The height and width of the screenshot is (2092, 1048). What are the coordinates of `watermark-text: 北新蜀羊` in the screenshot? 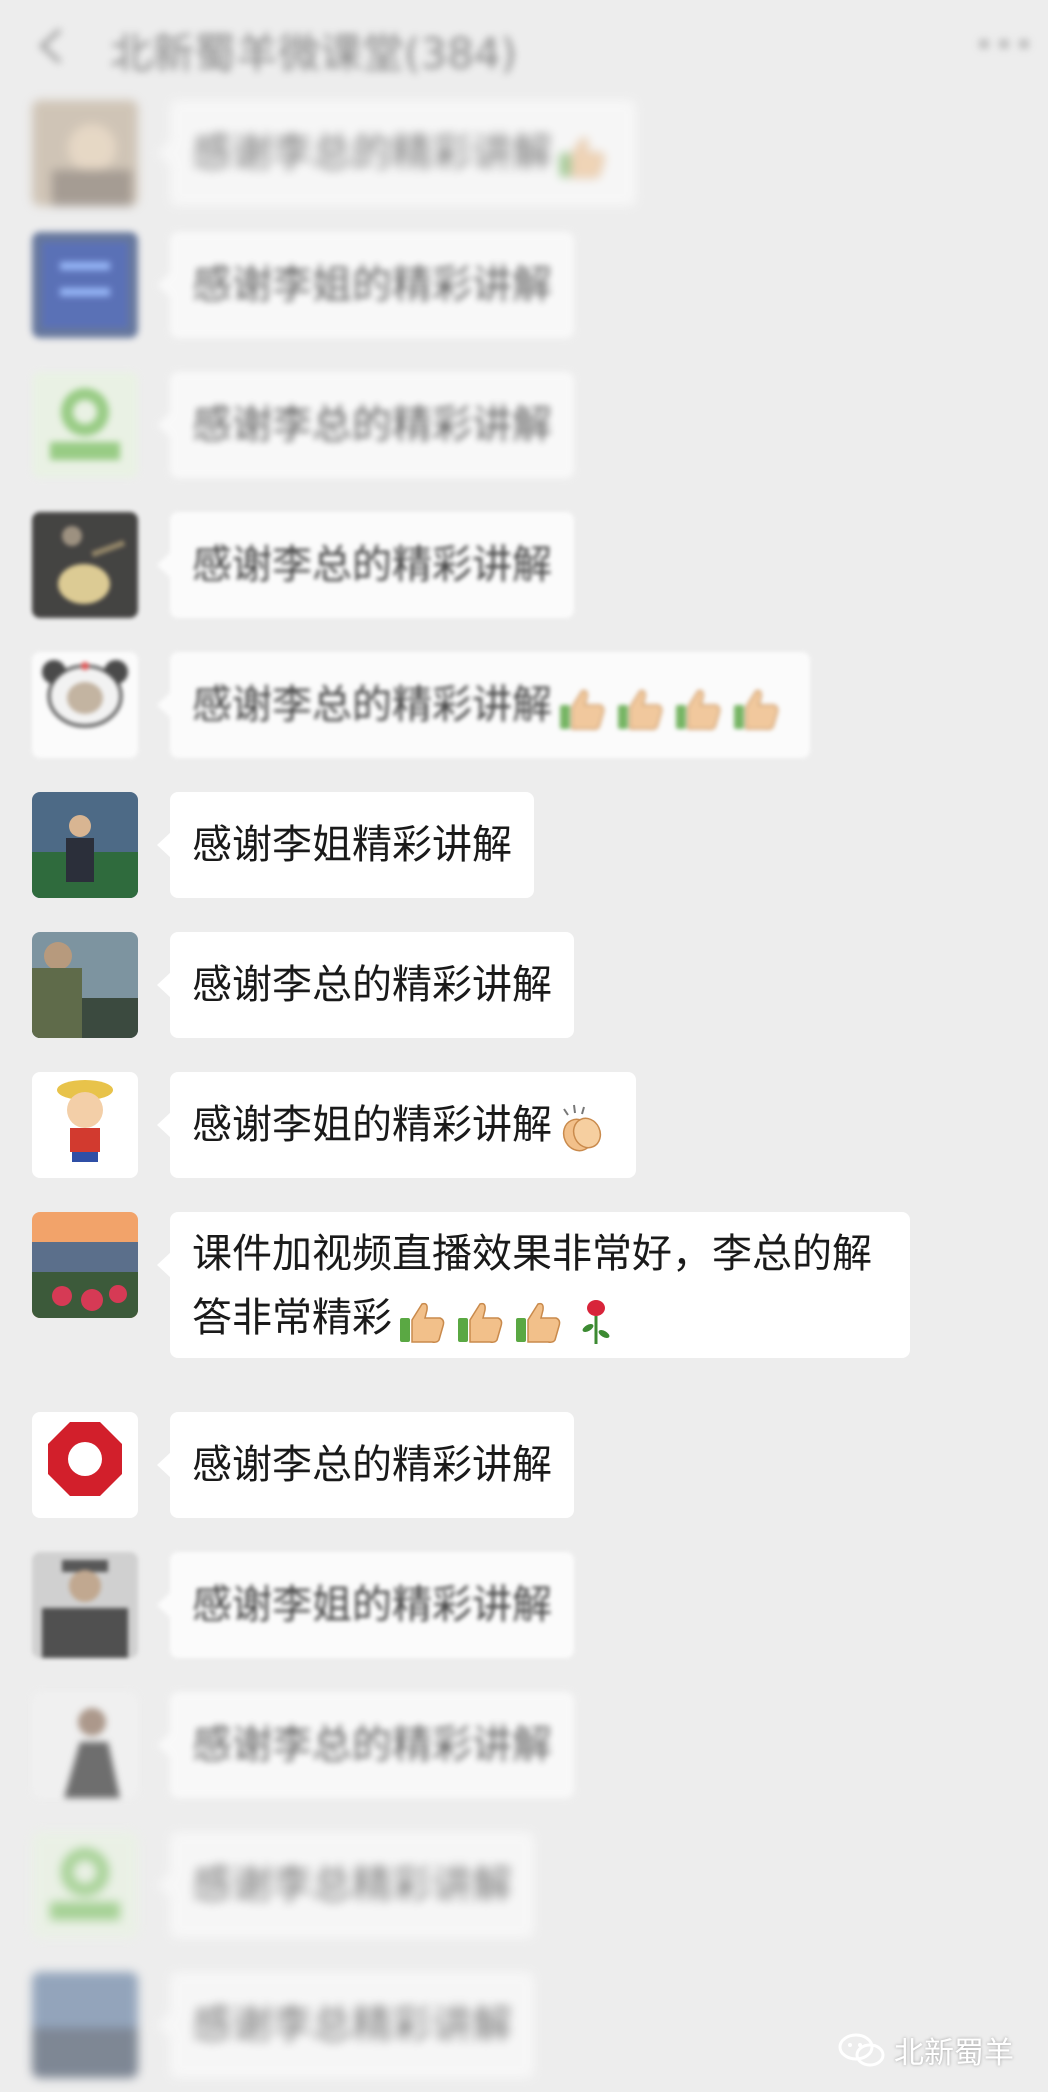 It's located at (954, 2053).